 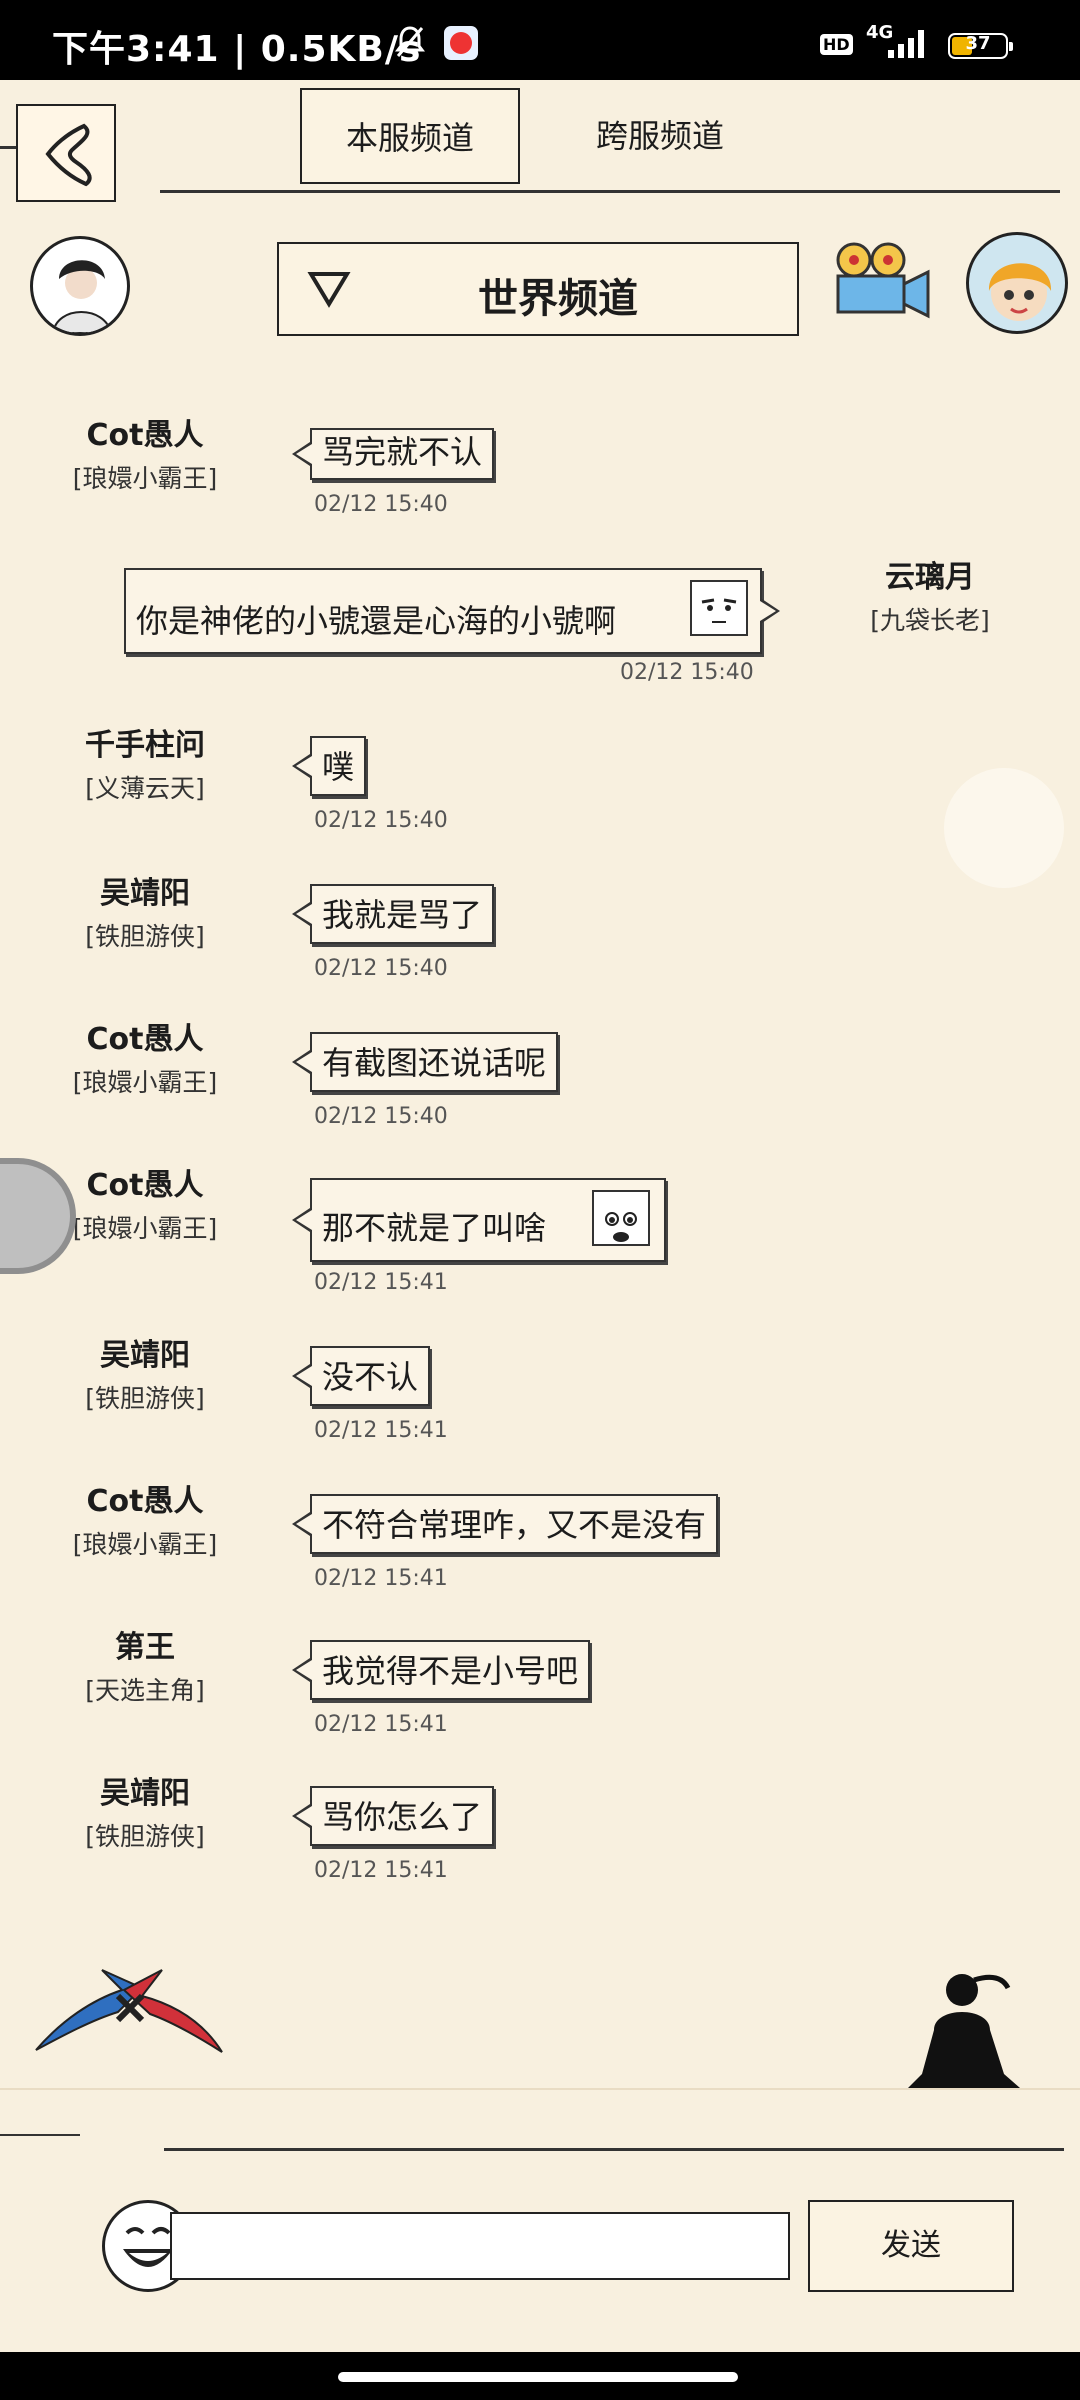 What do you see at coordinates (1004, 828) in the screenshot?
I see `floating-menu-button` at bounding box center [1004, 828].